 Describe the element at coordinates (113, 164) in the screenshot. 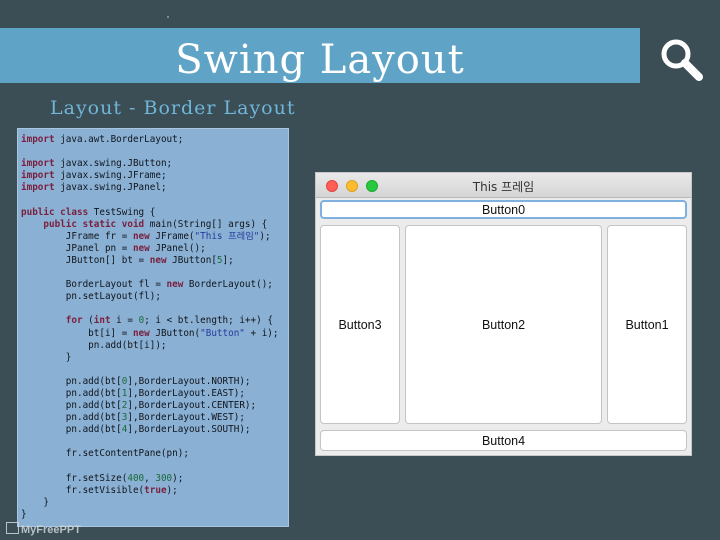

I see `code-text: javax.swing.JButton;` at that location.